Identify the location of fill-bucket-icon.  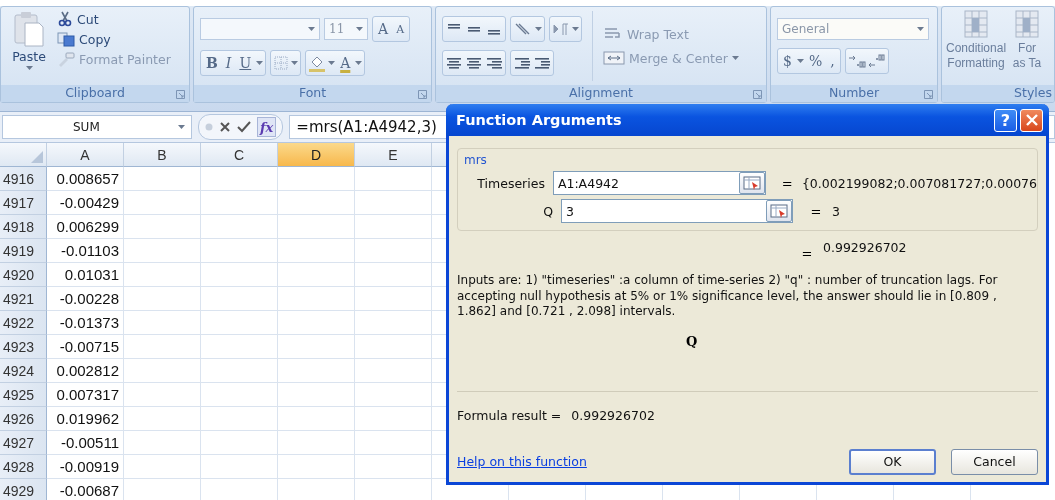
(317, 63).